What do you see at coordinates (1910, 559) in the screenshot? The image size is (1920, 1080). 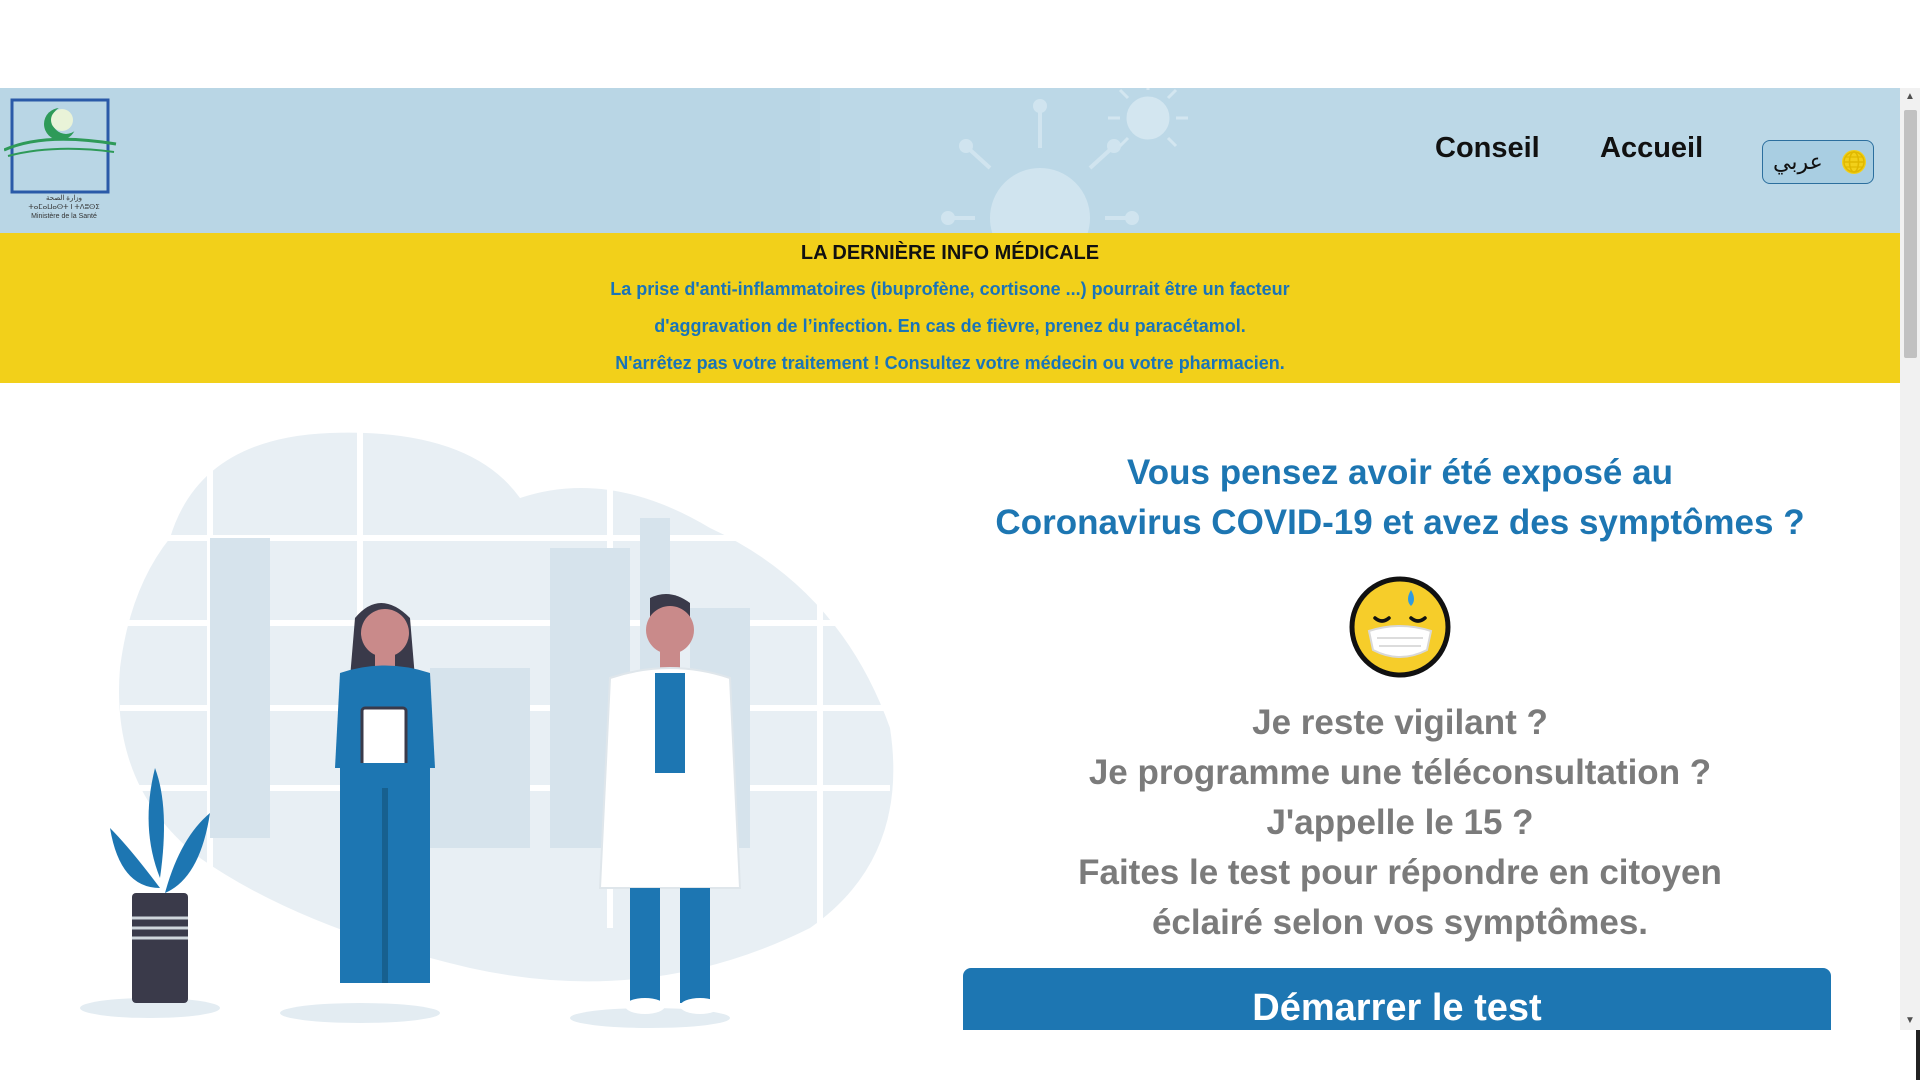 I see `vertical-scrollbar: ▲ ▼` at bounding box center [1910, 559].